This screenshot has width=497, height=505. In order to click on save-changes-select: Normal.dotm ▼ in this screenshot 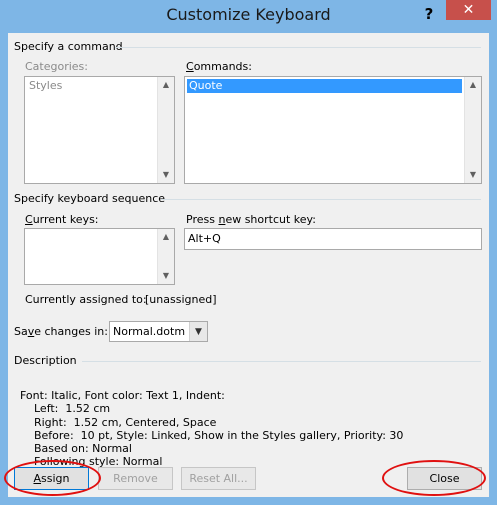, I will do `click(158, 331)`.